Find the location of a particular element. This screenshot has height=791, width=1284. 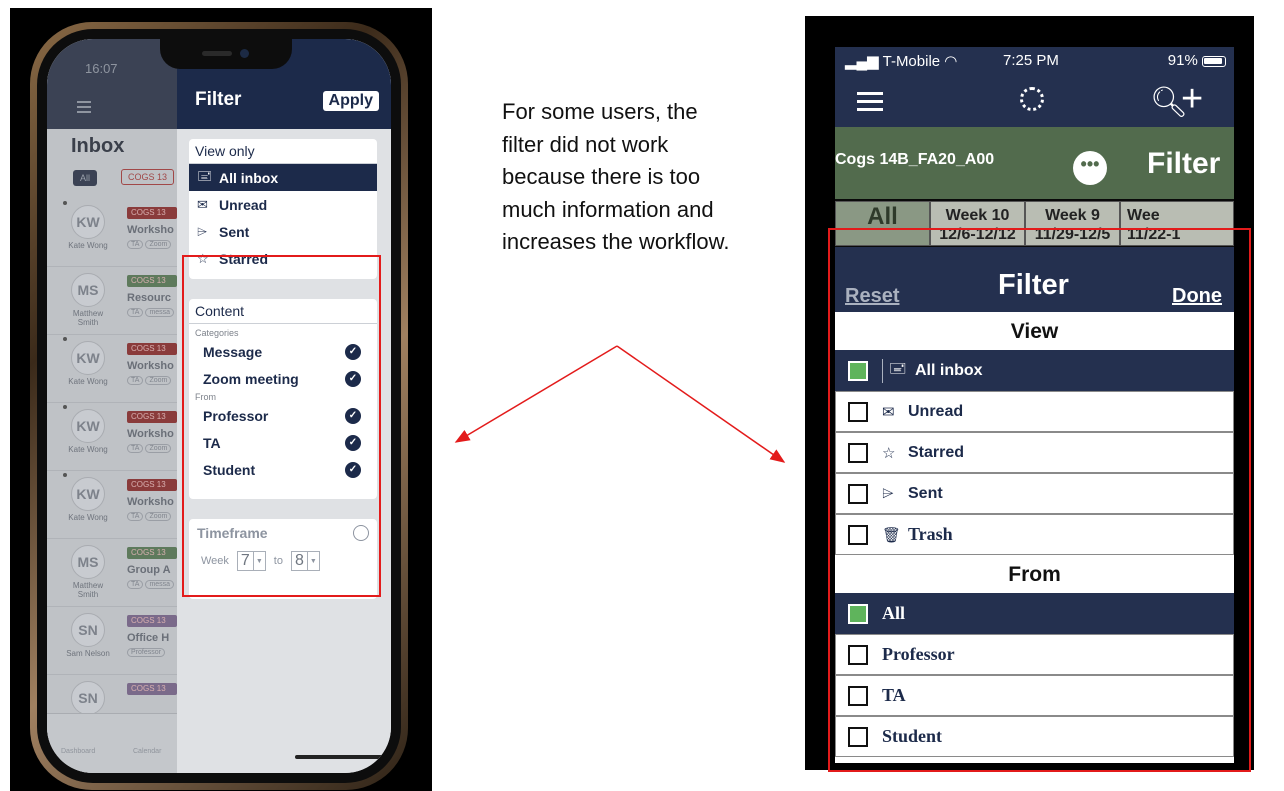

add-icon: + is located at coordinates (1192, 99).